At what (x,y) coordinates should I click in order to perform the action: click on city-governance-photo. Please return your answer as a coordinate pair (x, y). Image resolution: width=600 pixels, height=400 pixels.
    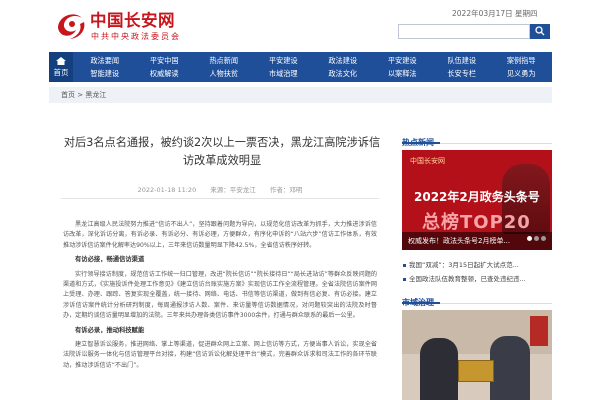
    Looking at the image, I should click on (477, 355).